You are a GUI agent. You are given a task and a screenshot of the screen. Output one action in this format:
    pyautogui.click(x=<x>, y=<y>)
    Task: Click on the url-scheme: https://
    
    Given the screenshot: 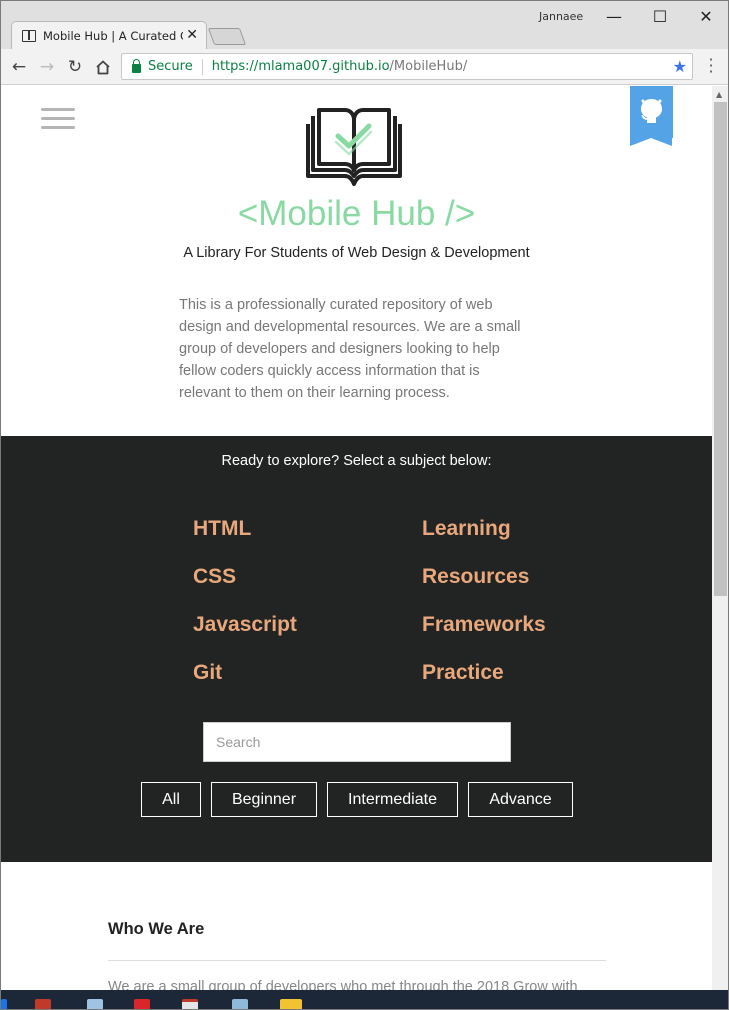 What is the action you would take?
    pyautogui.click(x=235, y=66)
    